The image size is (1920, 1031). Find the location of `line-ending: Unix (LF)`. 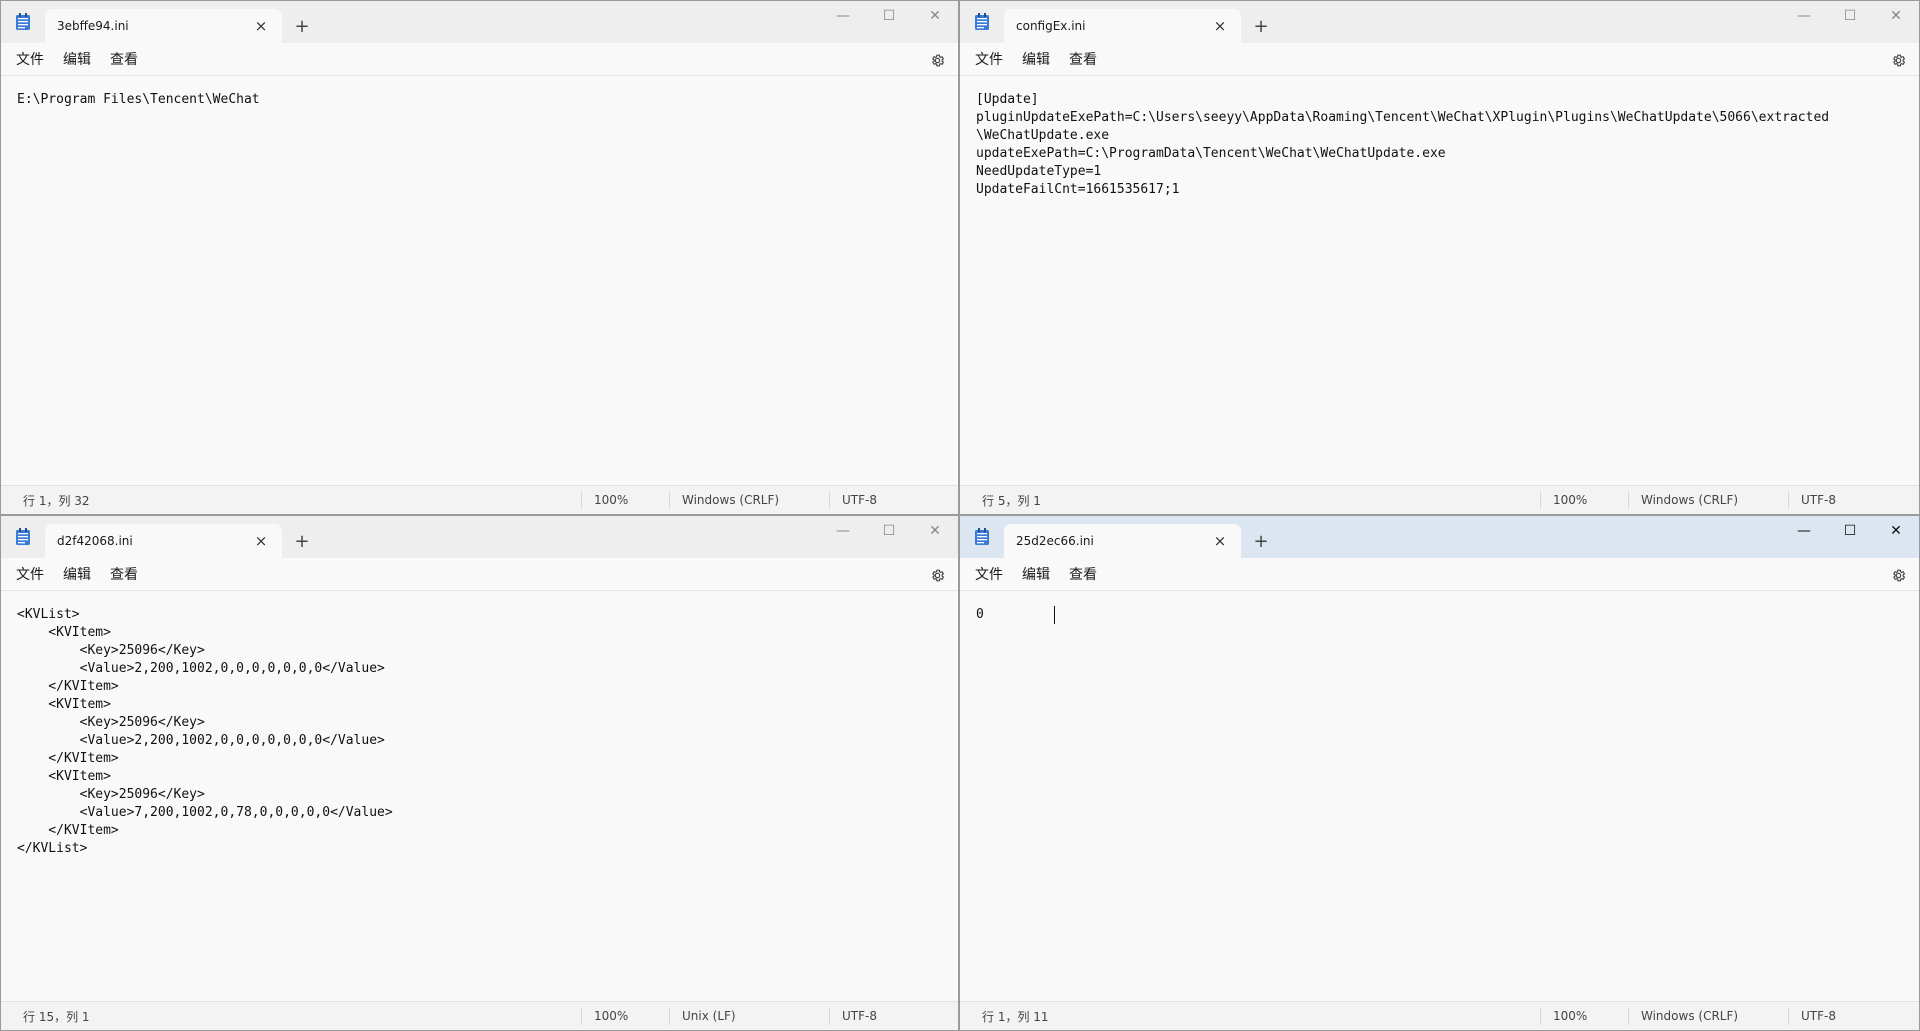

line-ending: Unix (LF) is located at coordinates (702, 1016).